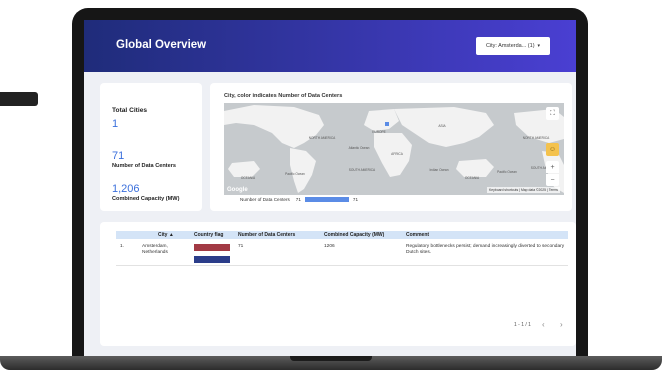 Image resolution: width=662 pixels, height=377 pixels. I want to click on label-north-america: NORTH AMERICA, so click(322, 138).